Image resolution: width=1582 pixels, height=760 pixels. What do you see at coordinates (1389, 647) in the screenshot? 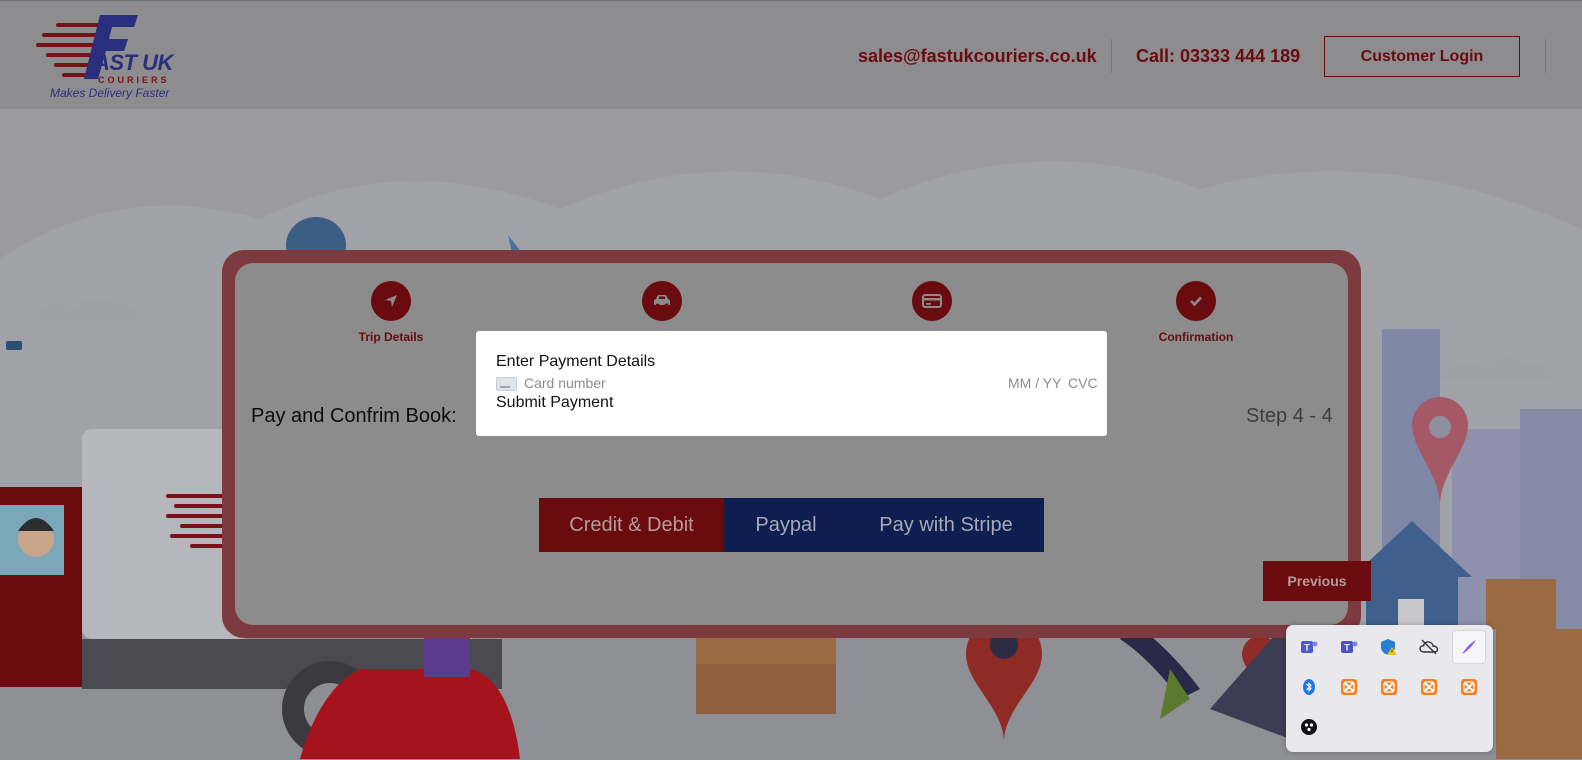
I see `defender-warning-icon` at bounding box center [1389, 647].